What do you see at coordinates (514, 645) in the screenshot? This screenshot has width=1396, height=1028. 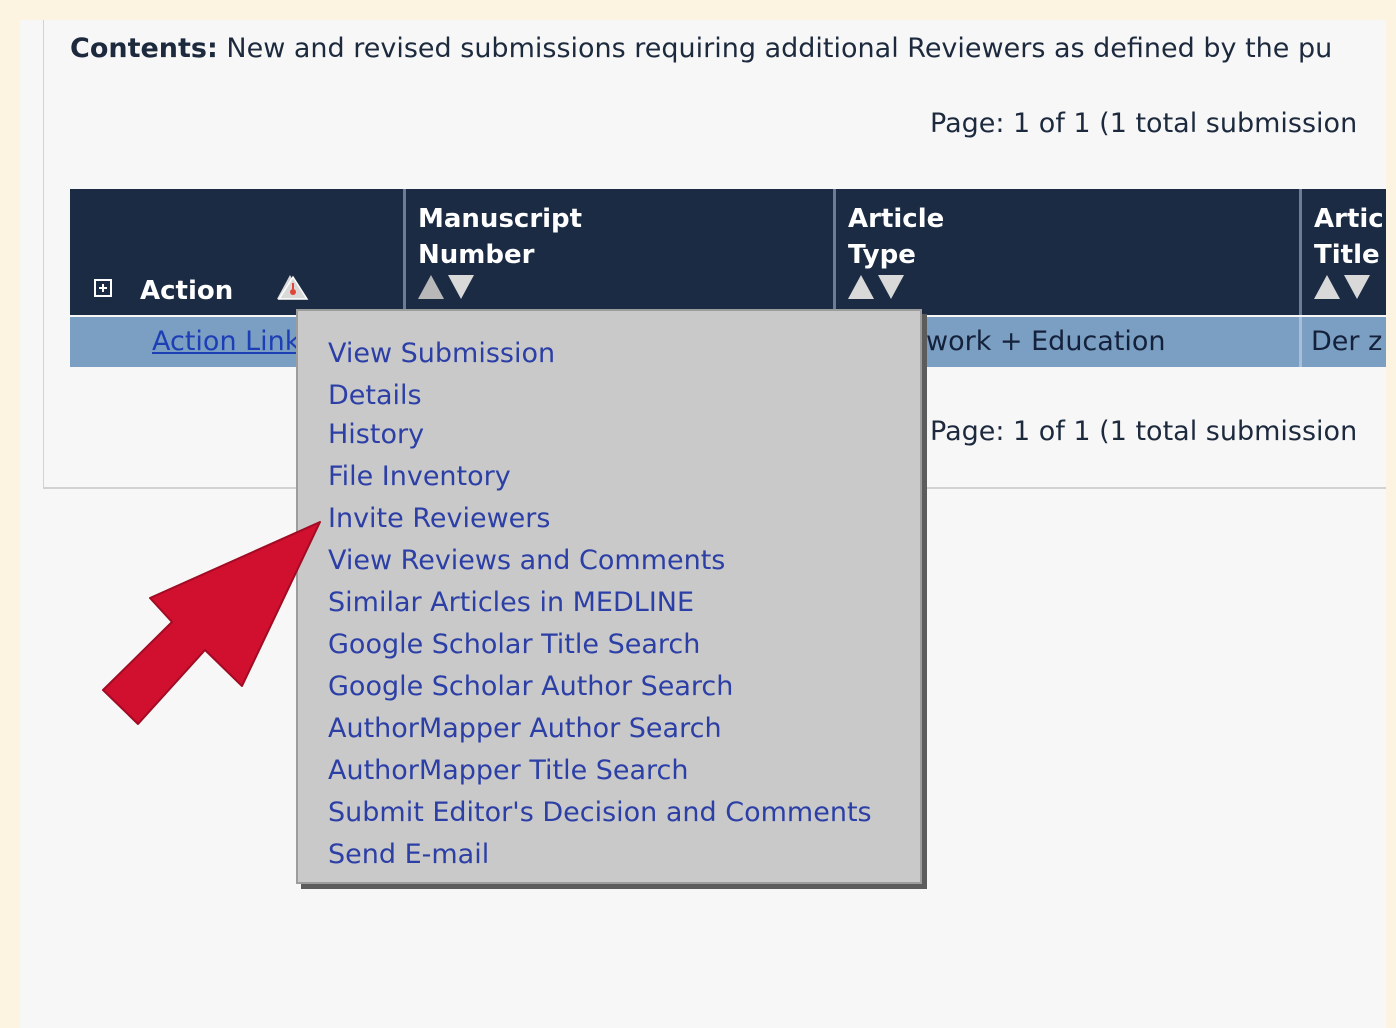 I see `menu-item-google-scholar-title: Google Scholar Title Search` at bounding box center [514, 645].